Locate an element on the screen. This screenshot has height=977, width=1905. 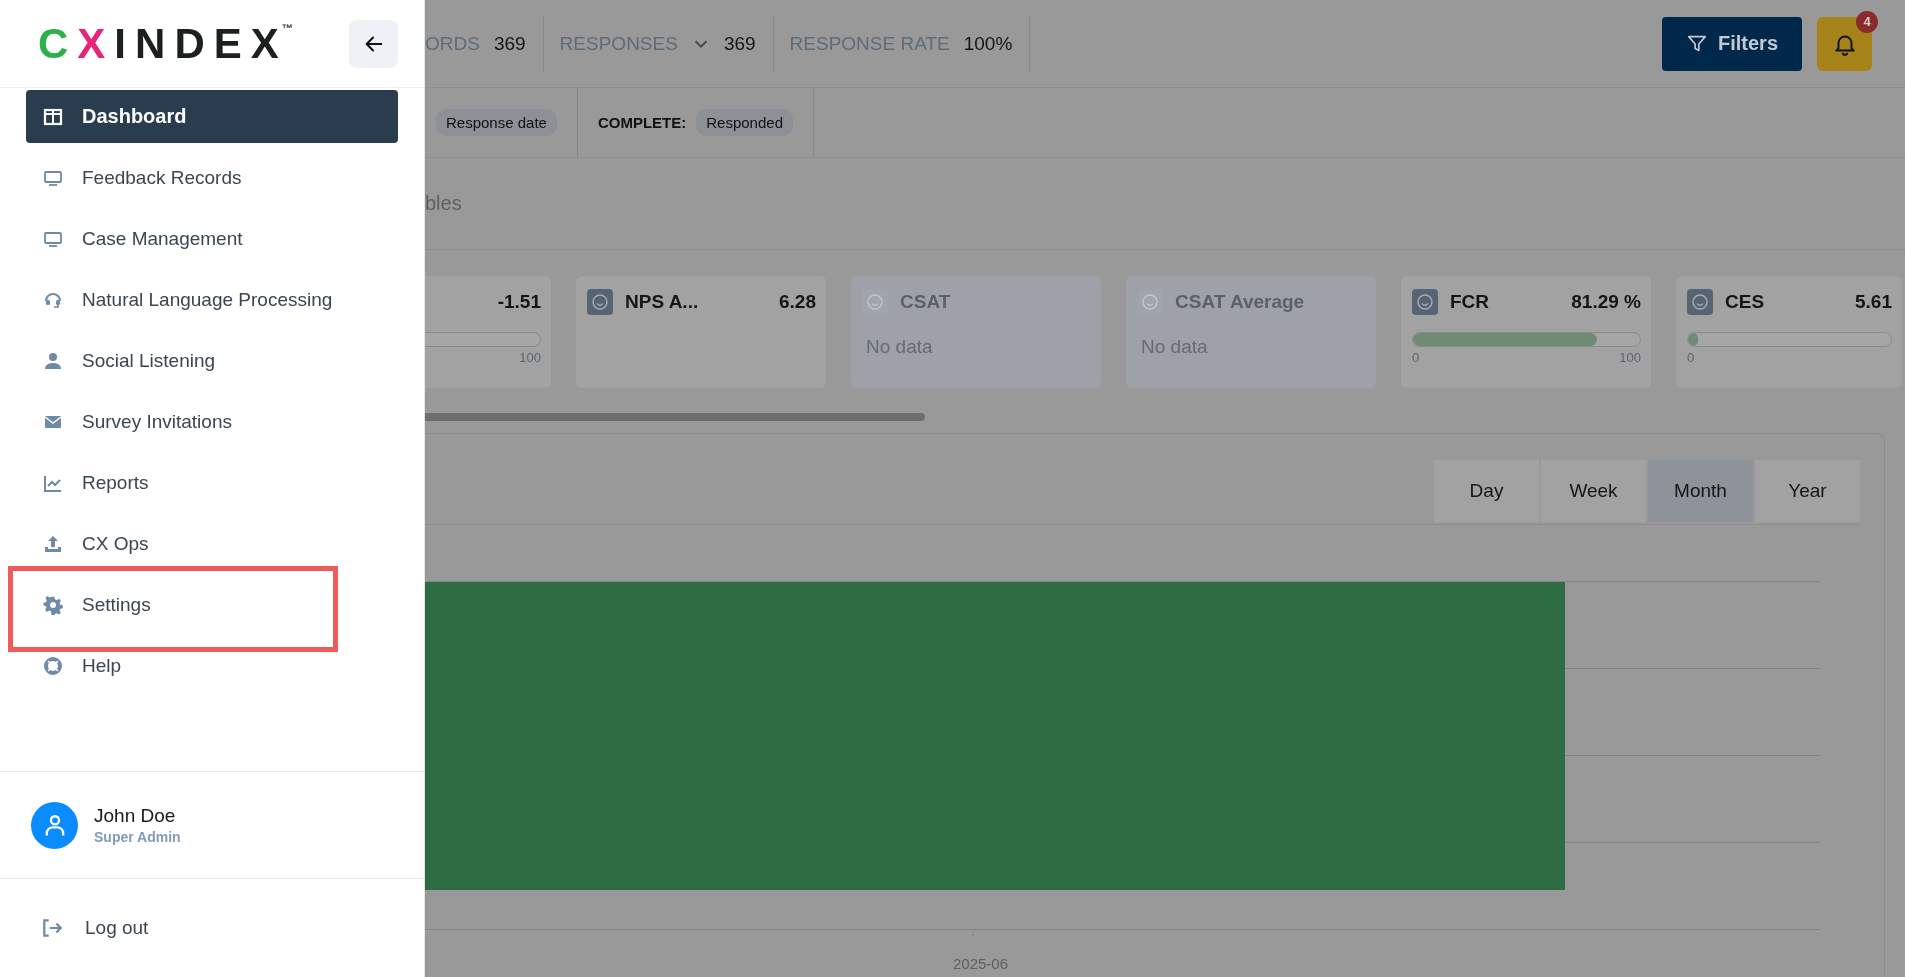
lifebuoy-icon is located at coordinates (53, 665).